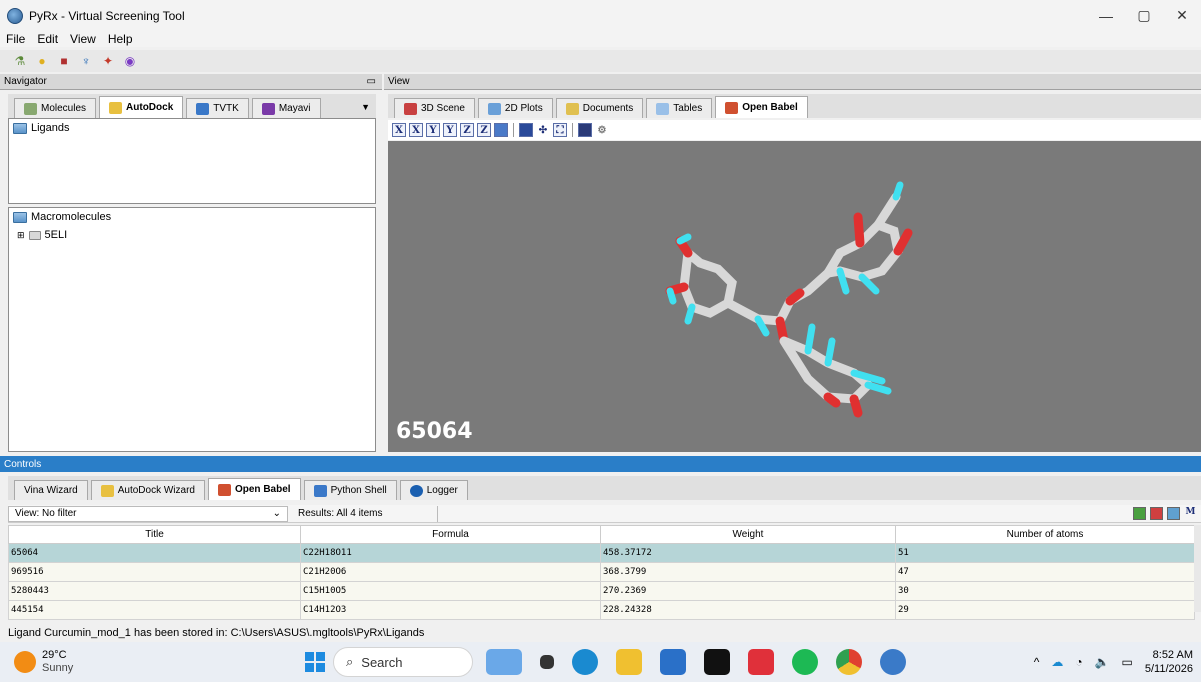 The image size is (1201, 682). What do you see at coordinates (434, 108) in the screenshot?
I see `tab-3d-scene: 3D Scene` at bounding box center [434, 108].